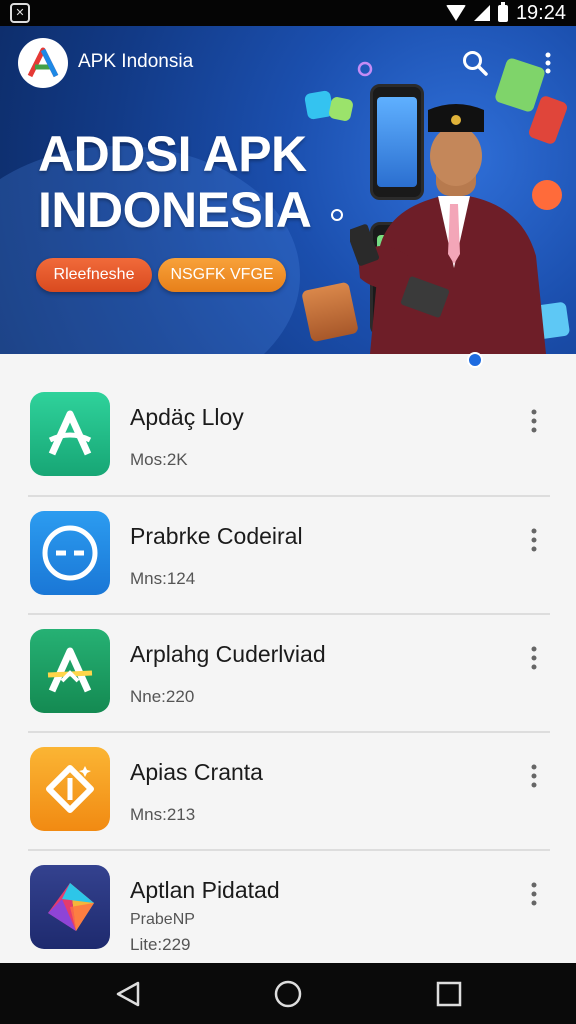  What do you see at coordinates (94, 275) in the screenshot?
I see `banner-pill-left: Rleefneshe` at bounding box center [94, 275].